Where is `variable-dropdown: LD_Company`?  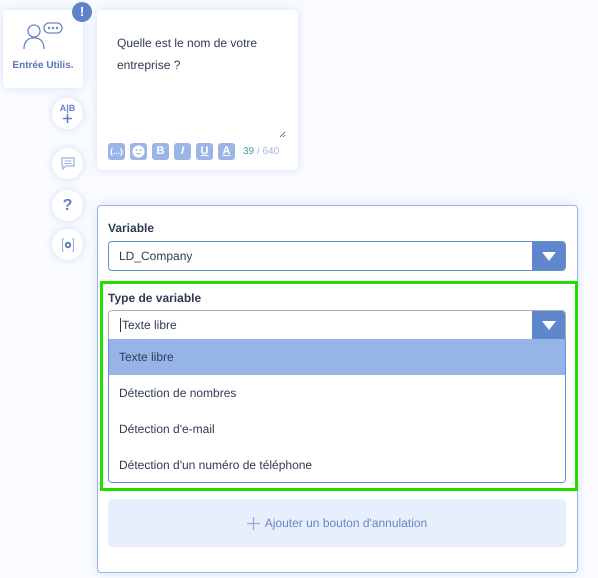 variable-dropdown: LD_Company is located at coordinates (337, 256).